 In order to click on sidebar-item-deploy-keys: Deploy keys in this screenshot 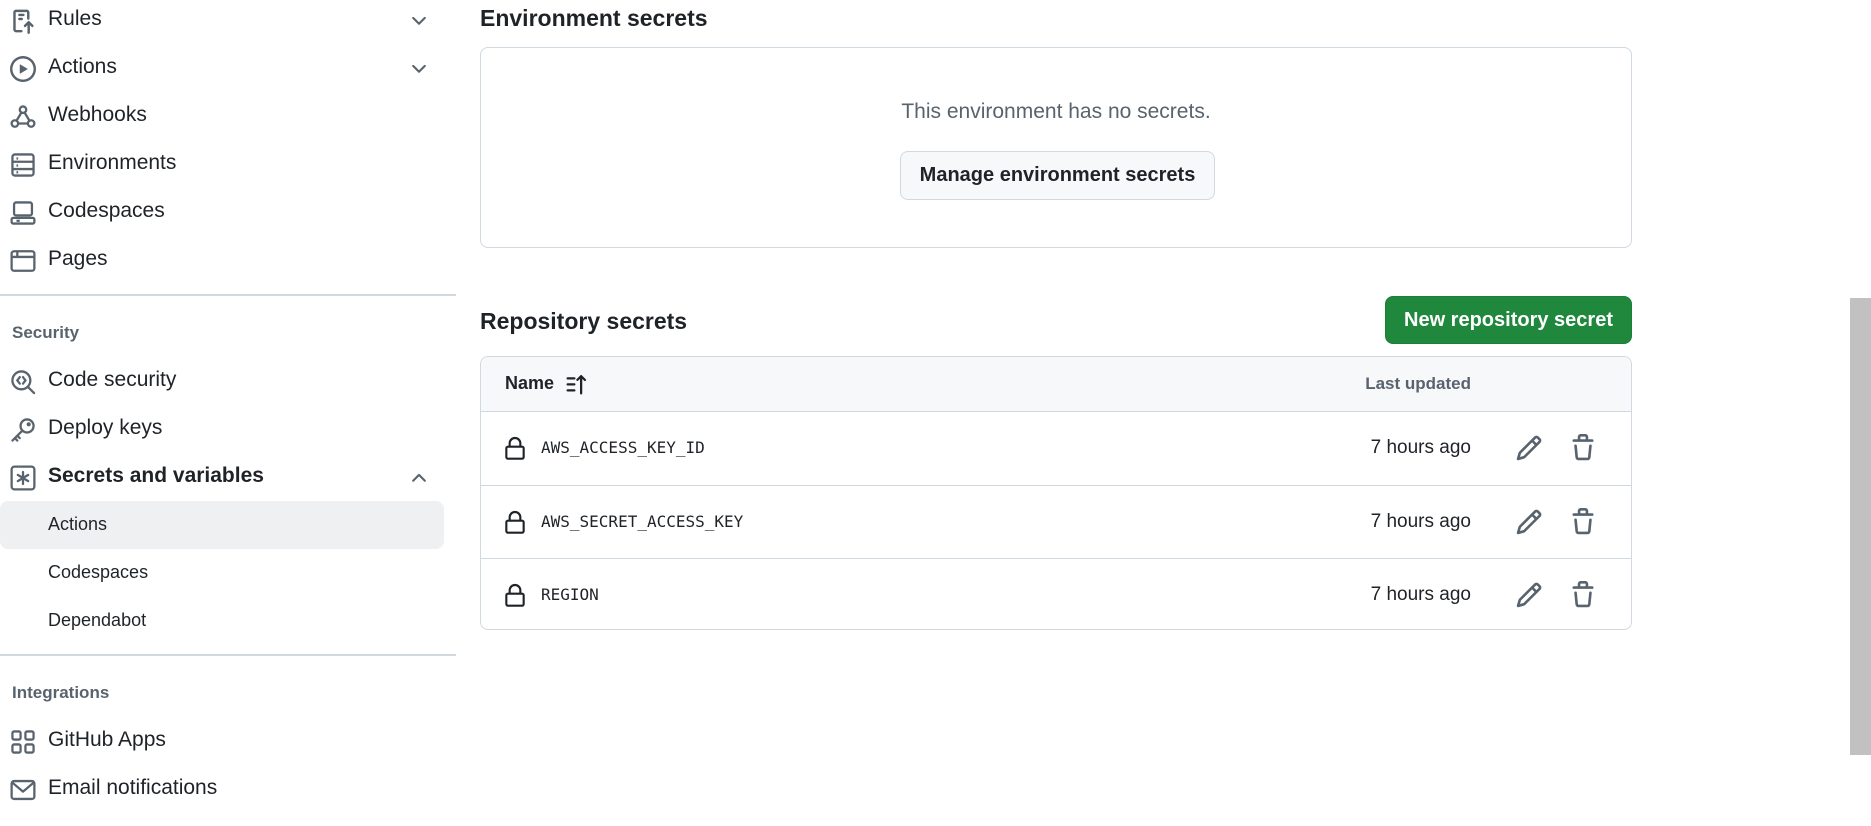, I will do `click(222, 429)`.